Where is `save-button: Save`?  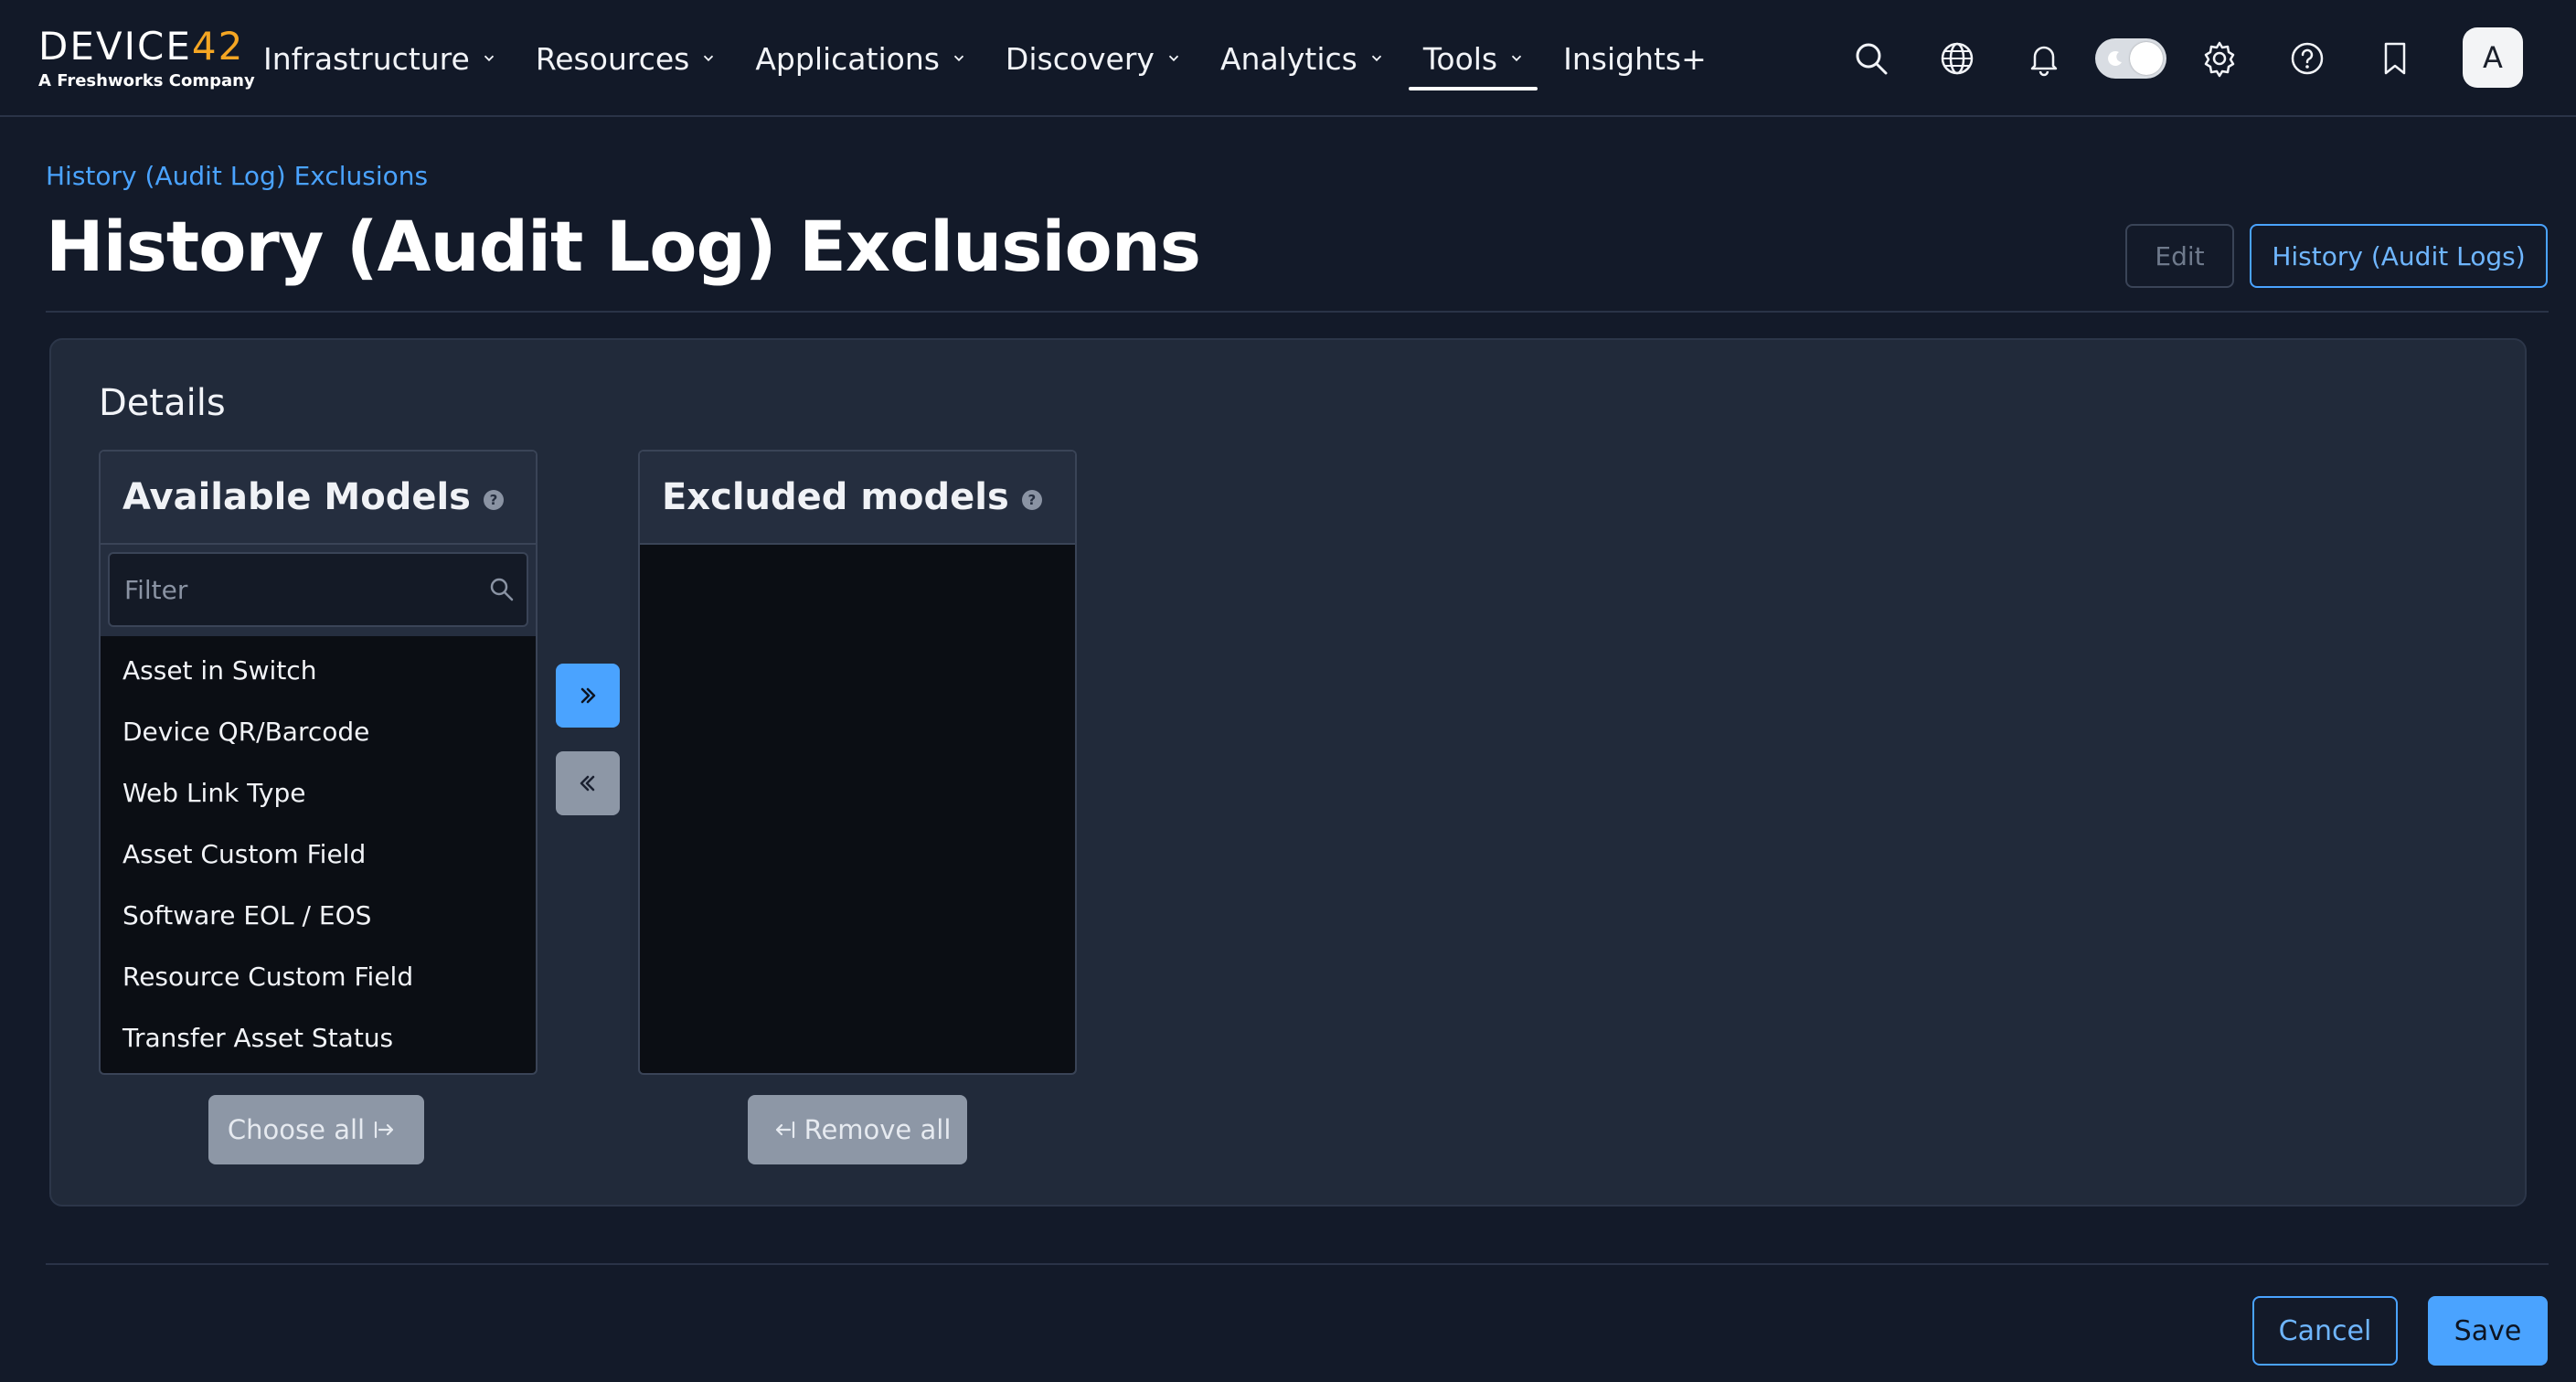 save-button: Save is located at coordinates (2488, 1331).